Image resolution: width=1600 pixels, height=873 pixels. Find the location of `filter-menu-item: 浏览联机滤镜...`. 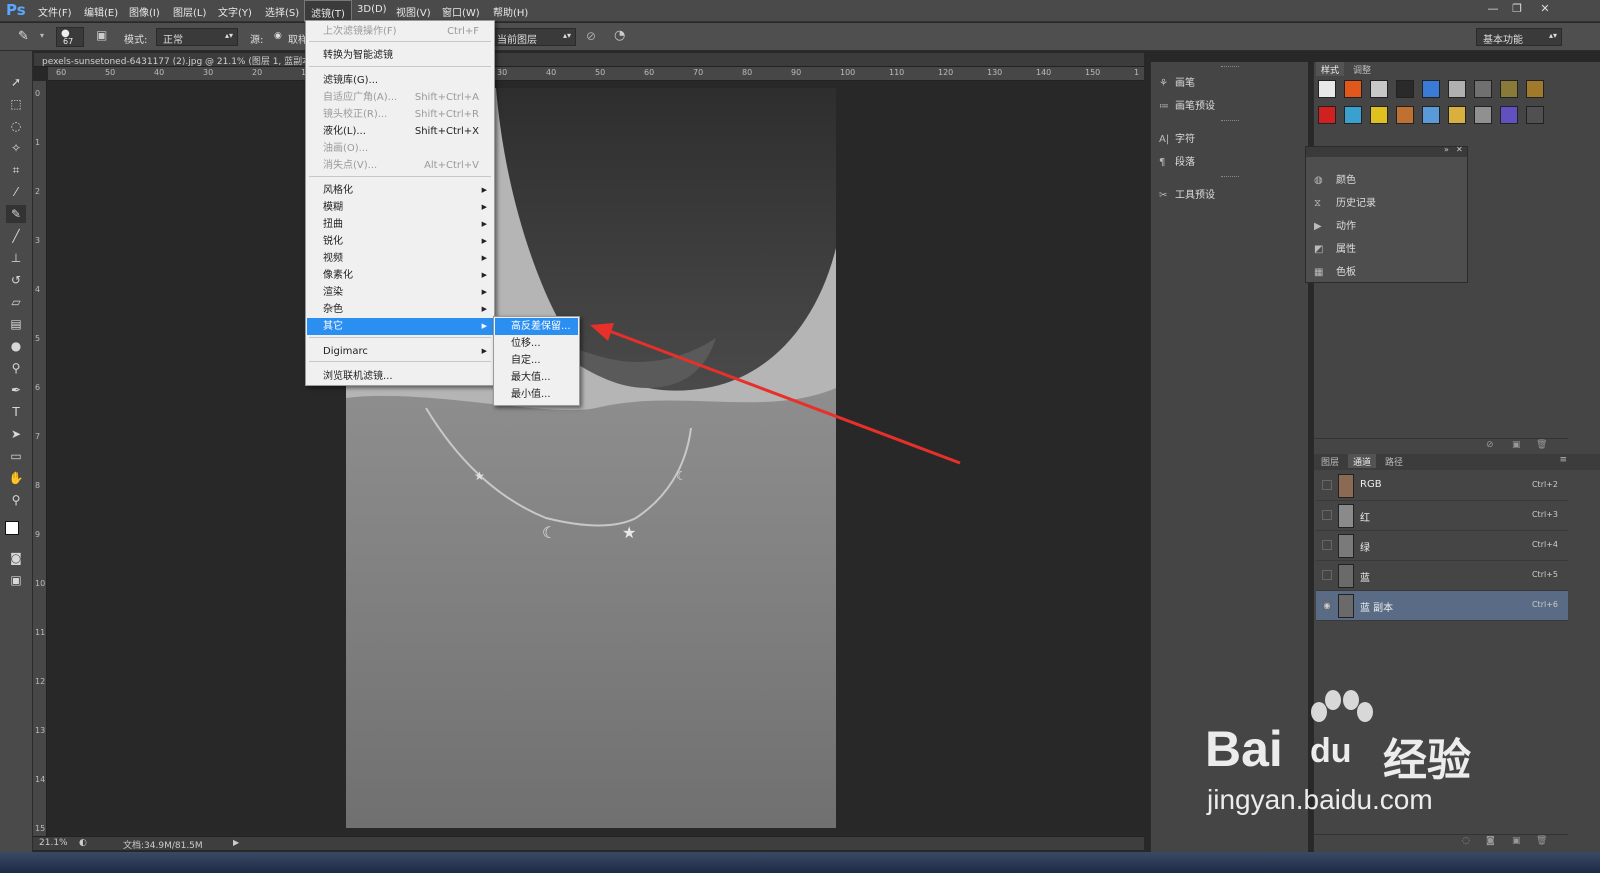

filter-menu-item: 浏览联机滤镜... is located at coordinates (400, 376).